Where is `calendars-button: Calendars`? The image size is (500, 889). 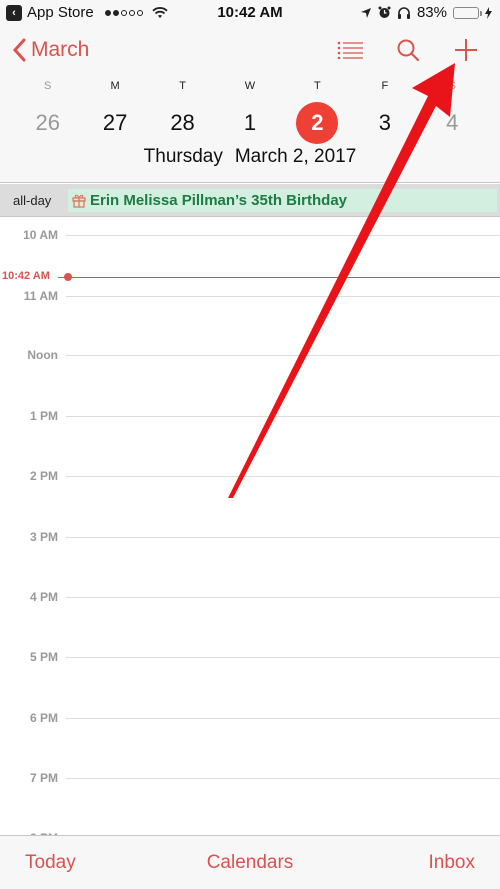
calendars-button: Calendars is located at coordinates (250, 863).